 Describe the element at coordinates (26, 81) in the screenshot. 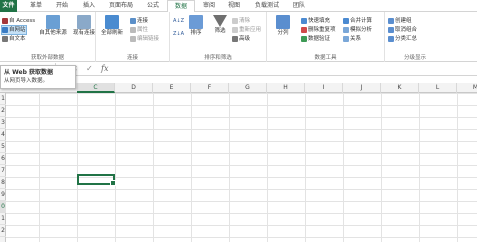

I see `tooltip-body: 从网页导入数据。` at that location.